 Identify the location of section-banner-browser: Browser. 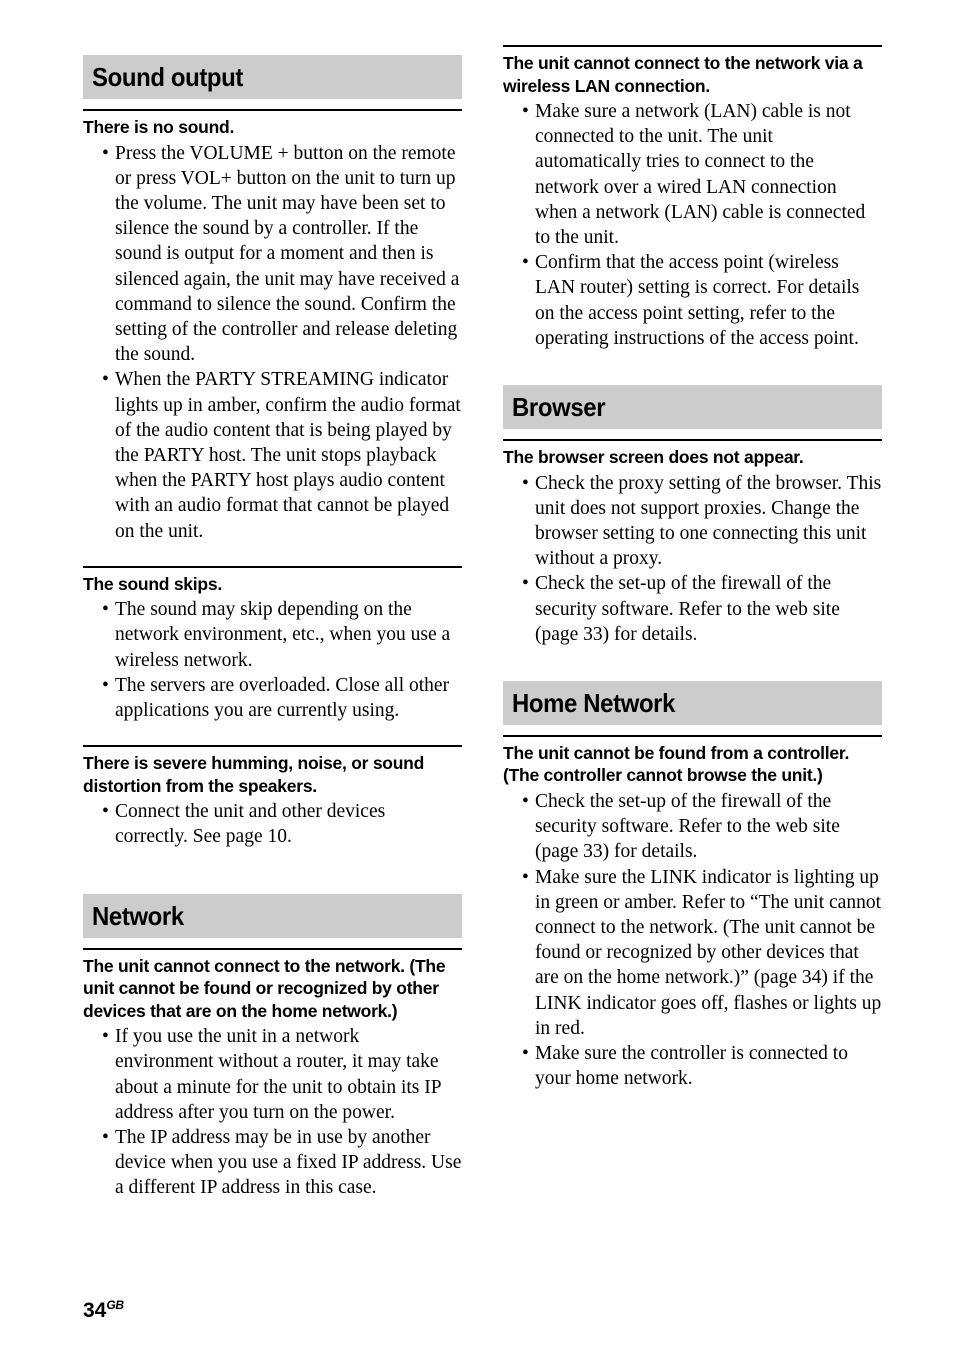
(692, 407).